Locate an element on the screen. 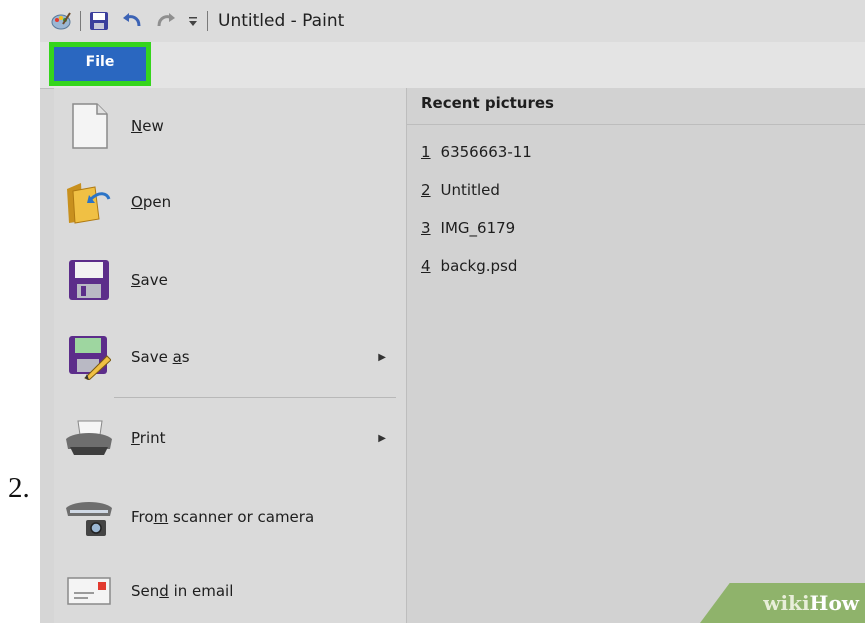  menu-item-send-email: Send in email is located at coordinates (230, 588).